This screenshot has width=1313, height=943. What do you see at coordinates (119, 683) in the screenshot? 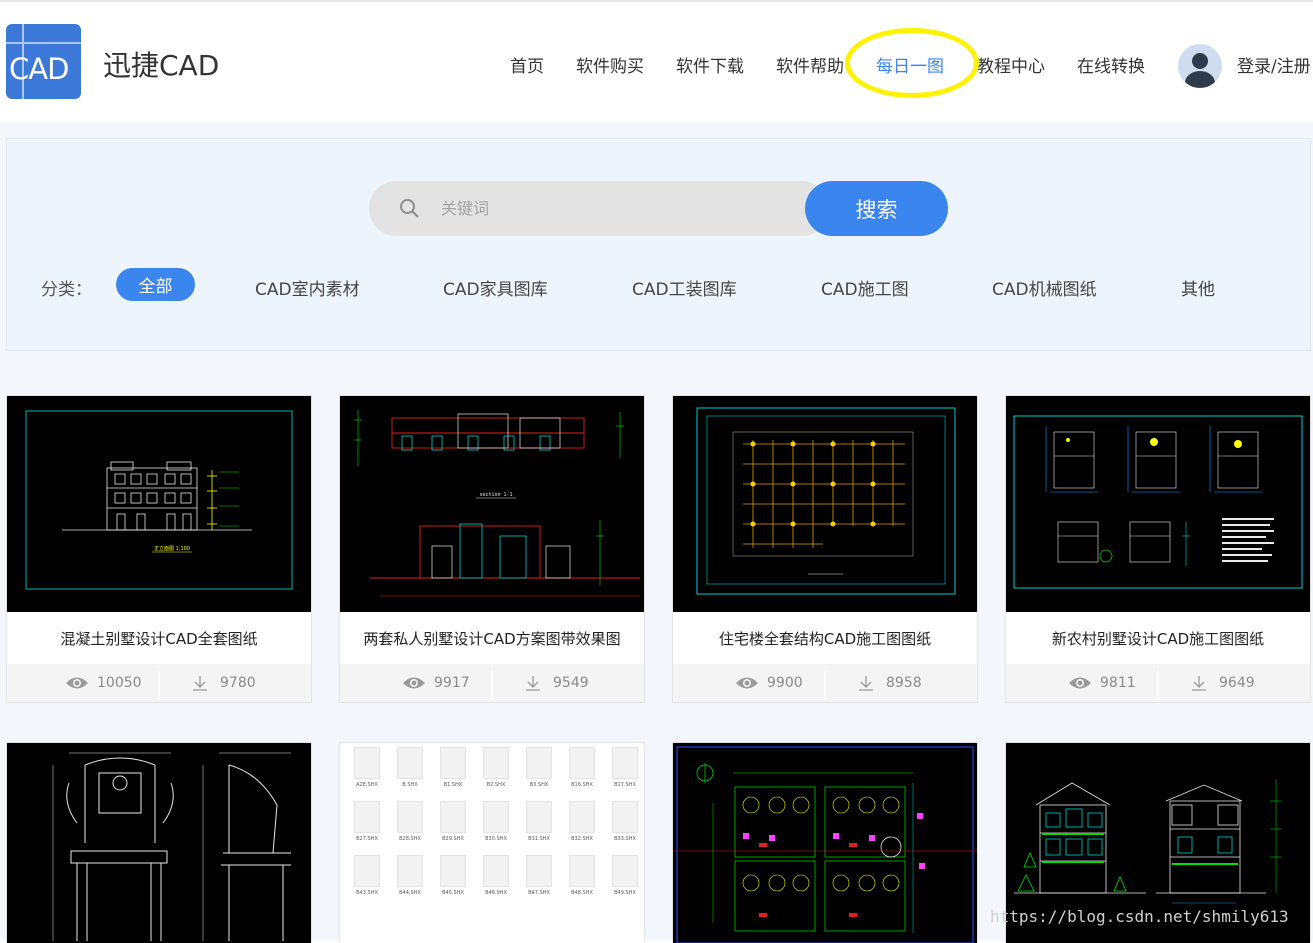
I see `view-count-value: 10050` at bounding box center [119, 683].